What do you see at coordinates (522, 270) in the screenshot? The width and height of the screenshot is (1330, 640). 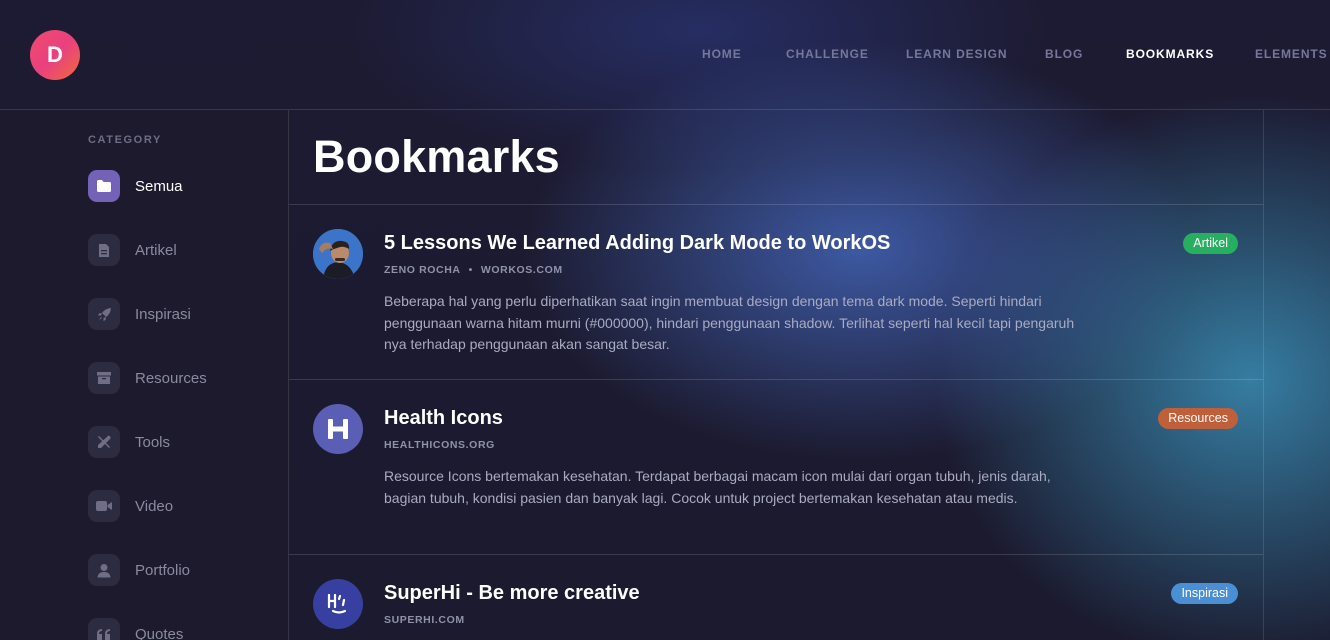 I see `bookmark-source: WORKOS.COM` at bounding box center [522, 270].